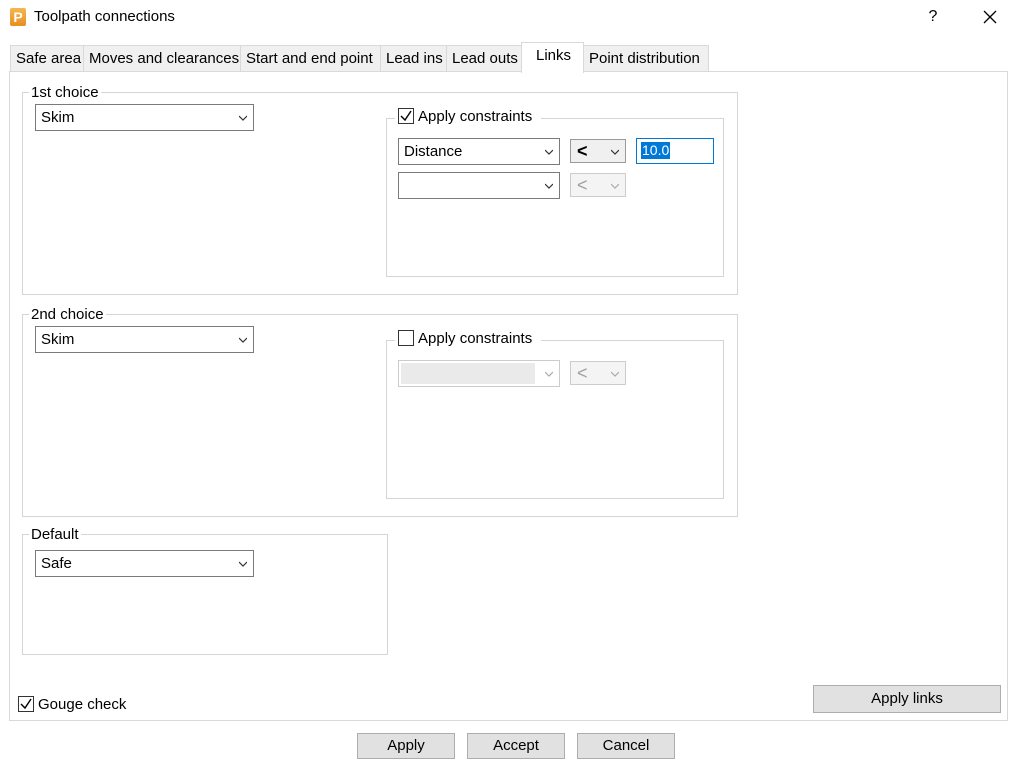 Image resolution: width=1025 pixels, height=769 pixels. Describe the element at coordinates (626, 746) in the screenshot. I see `cancel-button: Cancel` at that location.